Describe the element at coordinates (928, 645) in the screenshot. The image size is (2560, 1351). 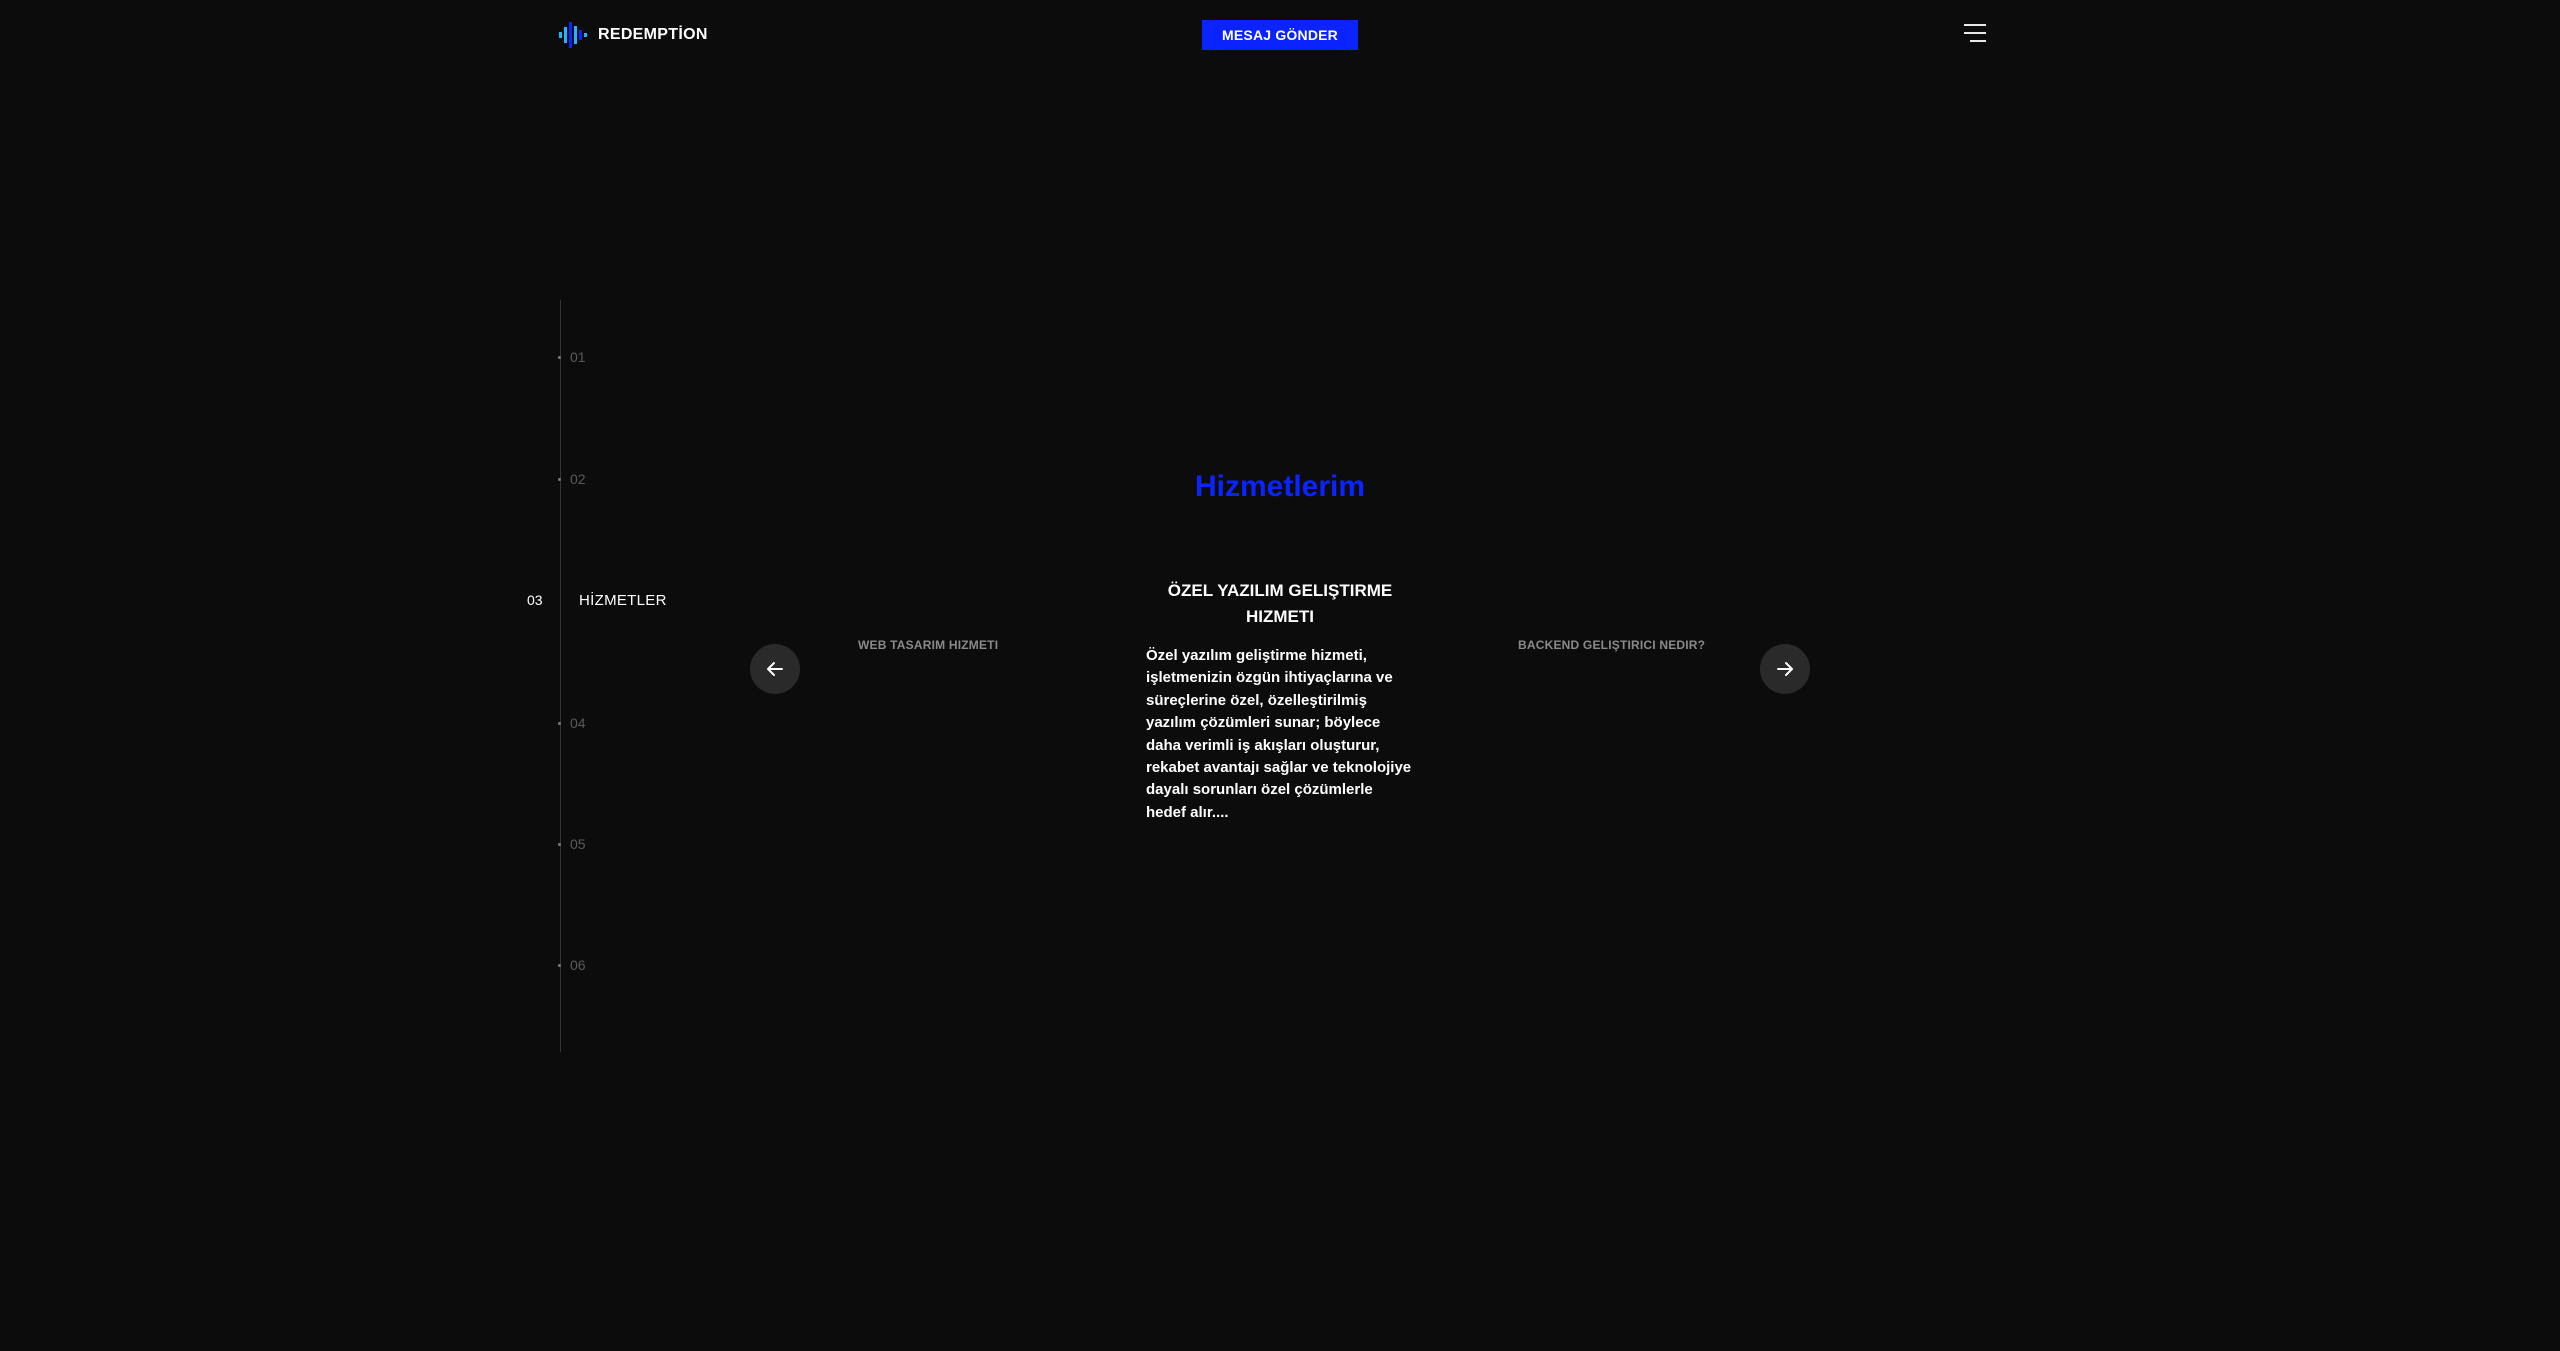
I see `prev-service-label: WEB TASARIM HIZMETI` at that location.